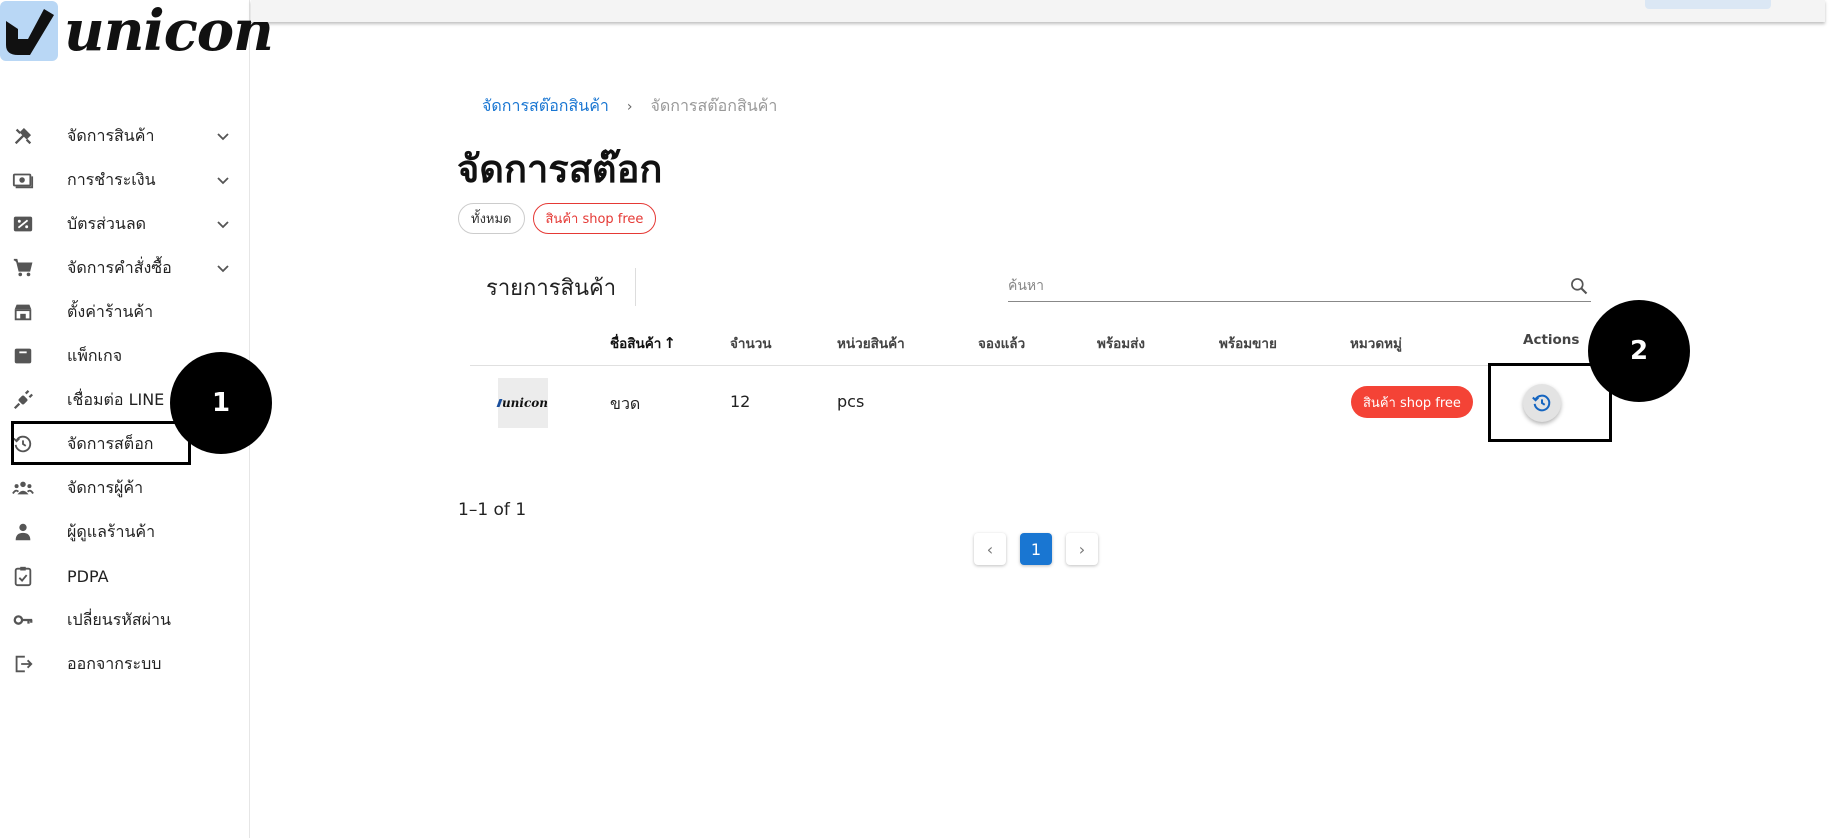 This screenshot has height=838, width=1835. What do you see at coordinates (23, 488) in the screenshot?
I see `group-icon` at bounding box center [23, 488].